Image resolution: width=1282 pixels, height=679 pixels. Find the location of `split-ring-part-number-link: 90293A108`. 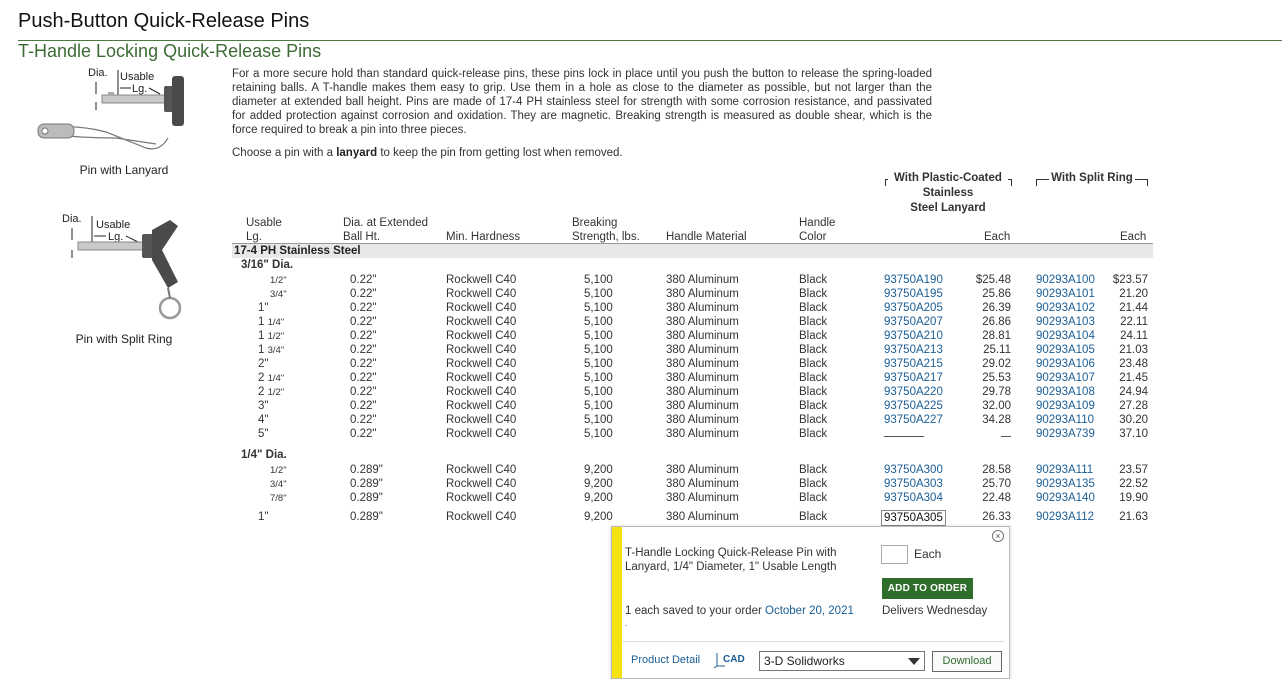

split-ring-part-number-link: 90293A108 is located at coordinates (1065, 392).